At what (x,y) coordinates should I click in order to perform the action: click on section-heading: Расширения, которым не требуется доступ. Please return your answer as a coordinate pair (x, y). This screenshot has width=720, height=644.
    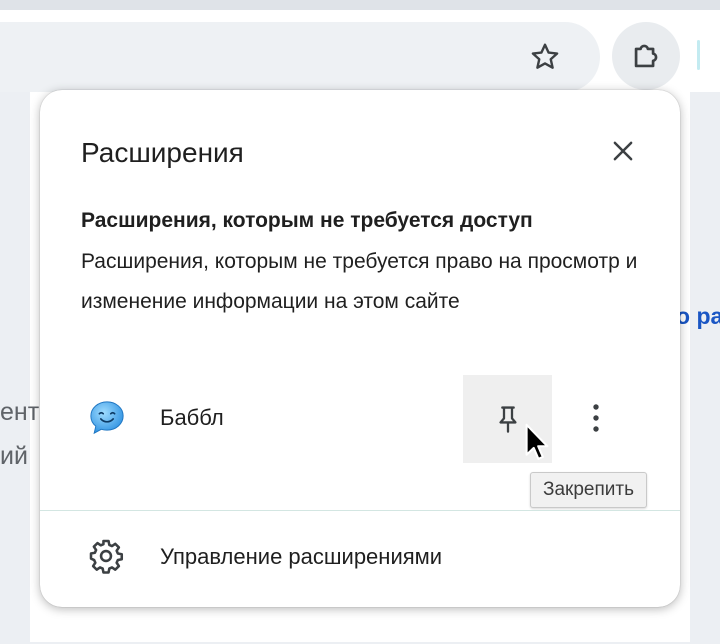
    Looking at the image, I should click on (307, 220).